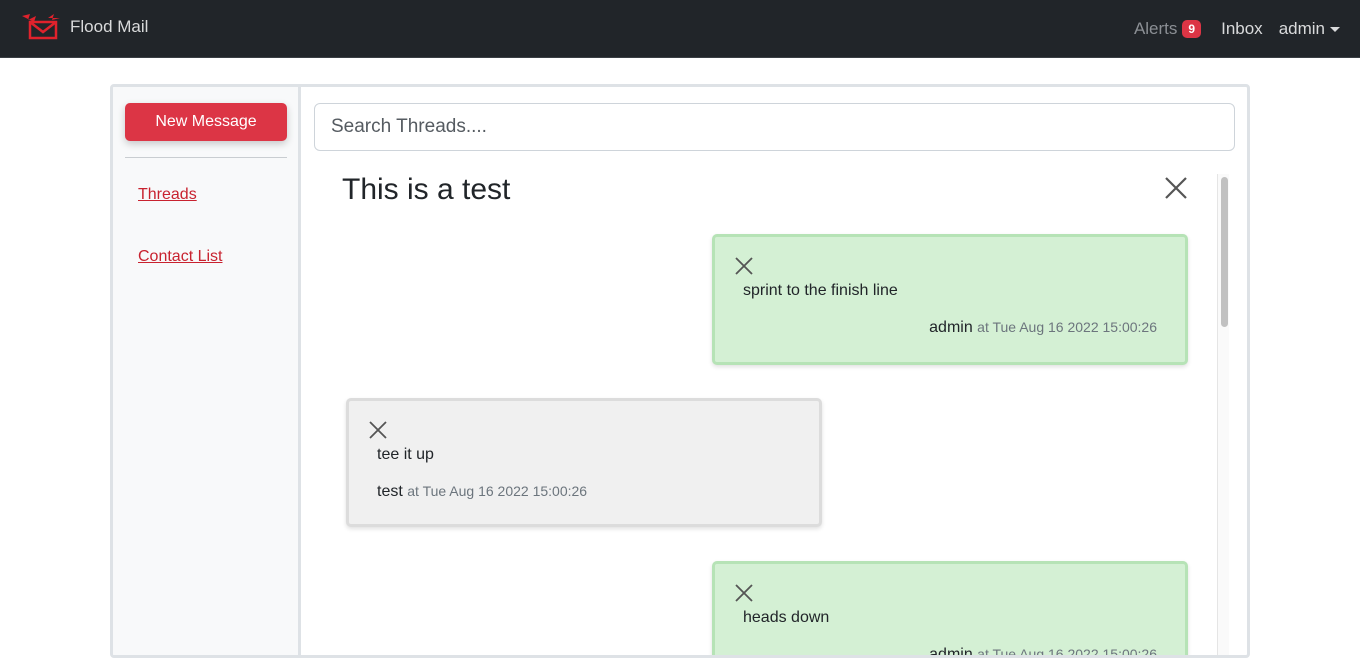 This screenshot has height=667, width=1360. Describe the element at coordinates (1192, 29) in the screenshot. I see `alerts-count-badge: 9` at that location.